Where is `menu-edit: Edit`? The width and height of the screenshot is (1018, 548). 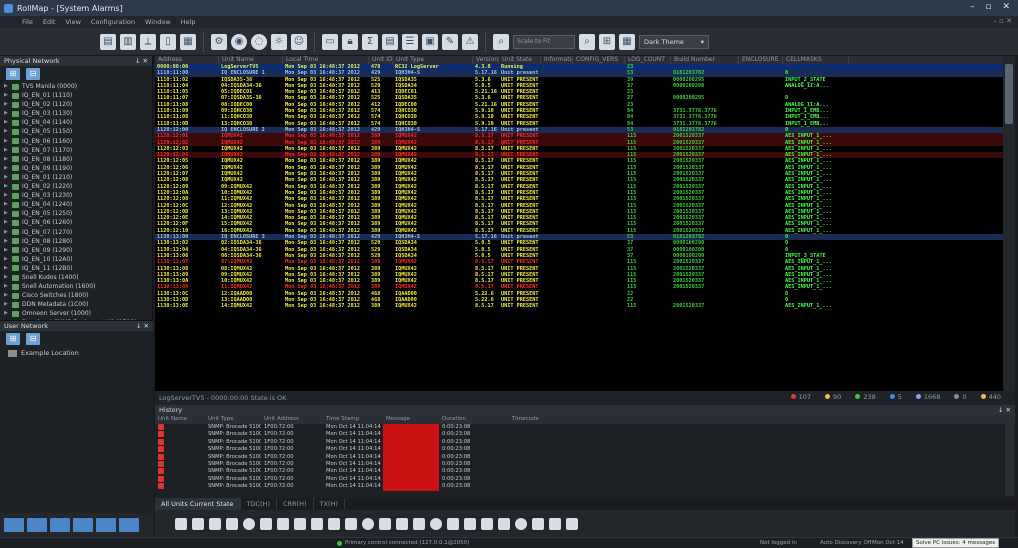
menu-edit: Edit is located at coordinates (49, 22).